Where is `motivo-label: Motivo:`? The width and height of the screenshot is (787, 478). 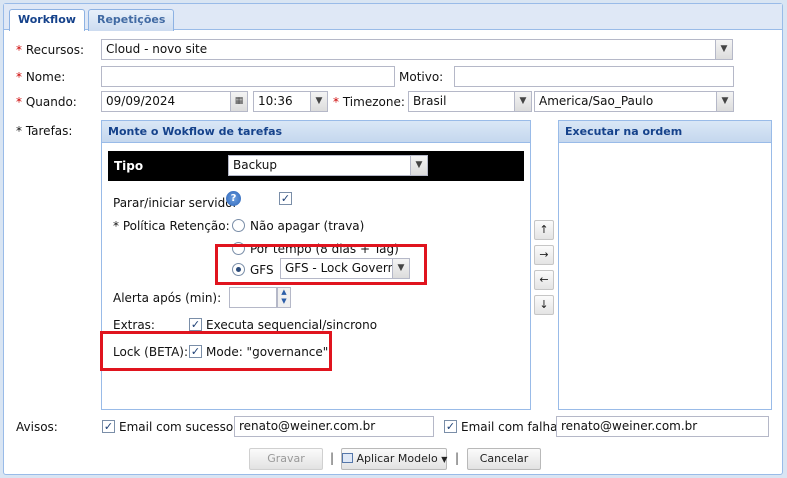 motivo-label: Motivo: is located at coordinates (421, 77).